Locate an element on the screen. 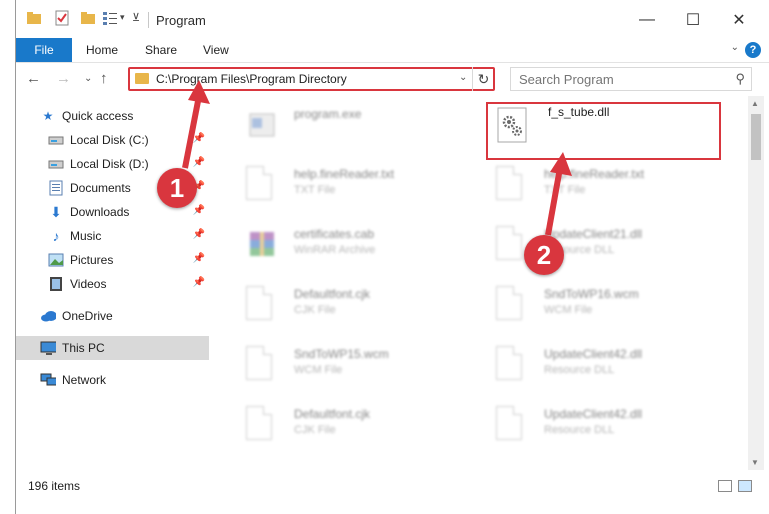 This screenshot has width=769, height=514. recent-locations-chevron-icon: ⌄ is located at coordinates (88, 78).